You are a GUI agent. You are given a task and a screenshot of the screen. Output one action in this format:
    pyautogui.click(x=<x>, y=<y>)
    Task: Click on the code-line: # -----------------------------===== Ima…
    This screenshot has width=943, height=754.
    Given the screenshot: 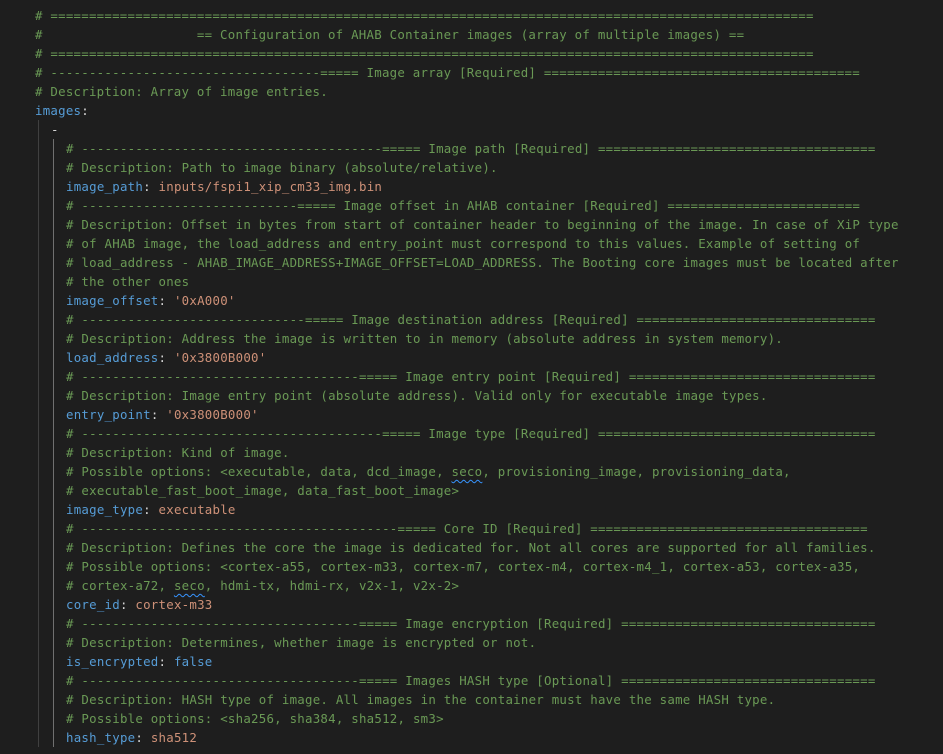 What is the action you would take?
    pyautogui.click(x=471, y=319)
    